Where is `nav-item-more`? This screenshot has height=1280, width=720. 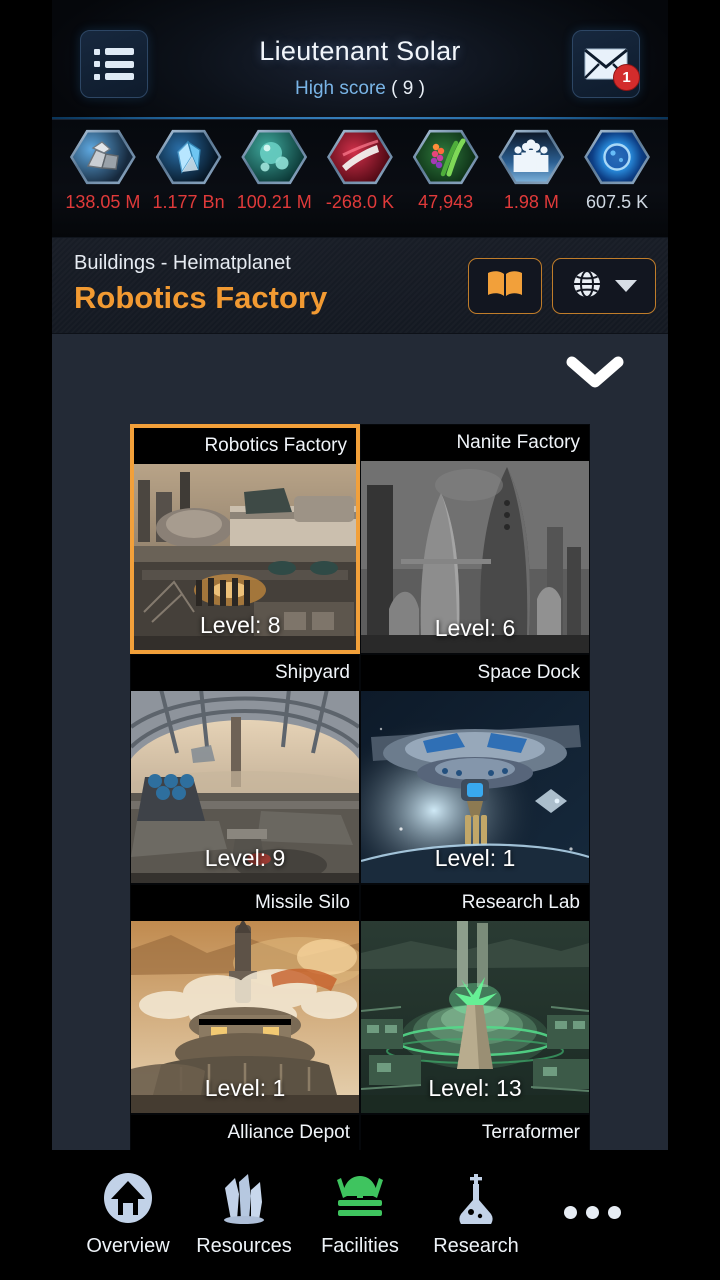 nav-item-more is located at coordinates (592, 1215).